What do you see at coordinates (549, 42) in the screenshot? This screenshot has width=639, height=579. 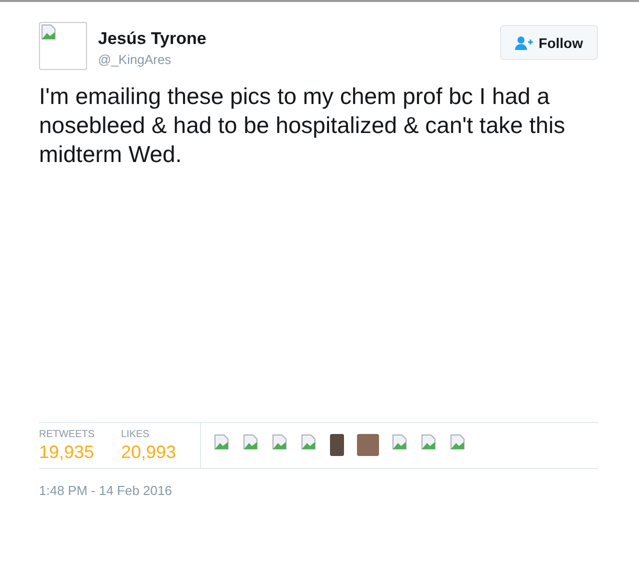 I see `follow-button: Follow` at bounding box center [549, 42].